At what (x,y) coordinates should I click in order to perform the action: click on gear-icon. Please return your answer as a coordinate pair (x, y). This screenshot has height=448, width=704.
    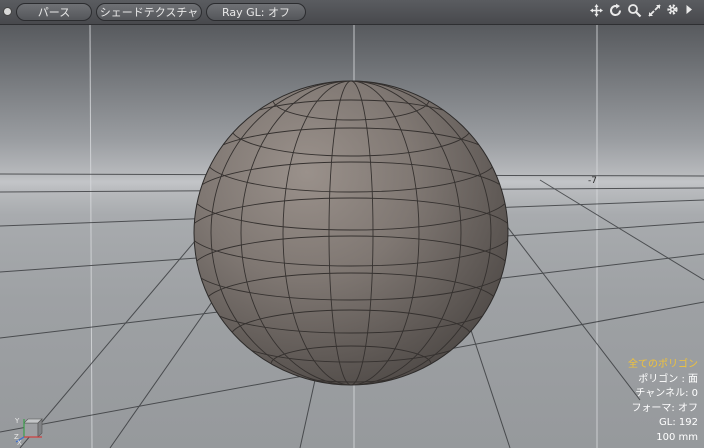
    Looking at the image, I should click on (672, 11).